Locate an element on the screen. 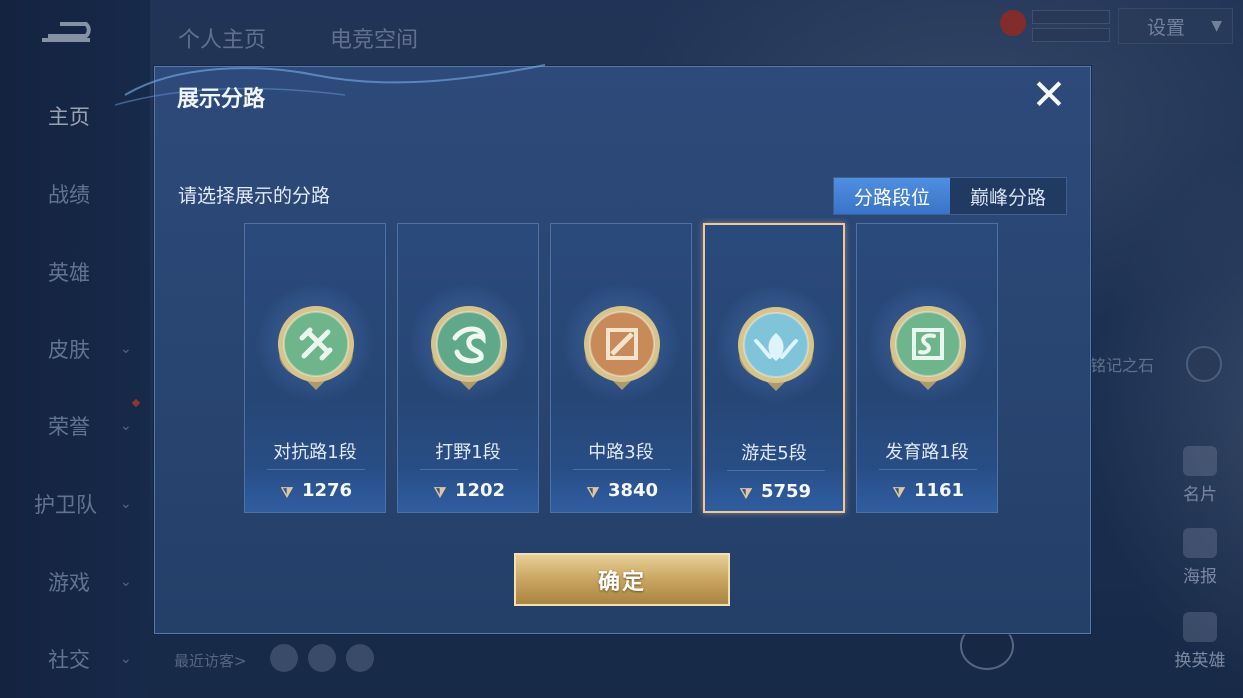 This screenshot has width=1243, height=698. lane-rank-label: 发育路1段 is located at coordinates (927, 452).